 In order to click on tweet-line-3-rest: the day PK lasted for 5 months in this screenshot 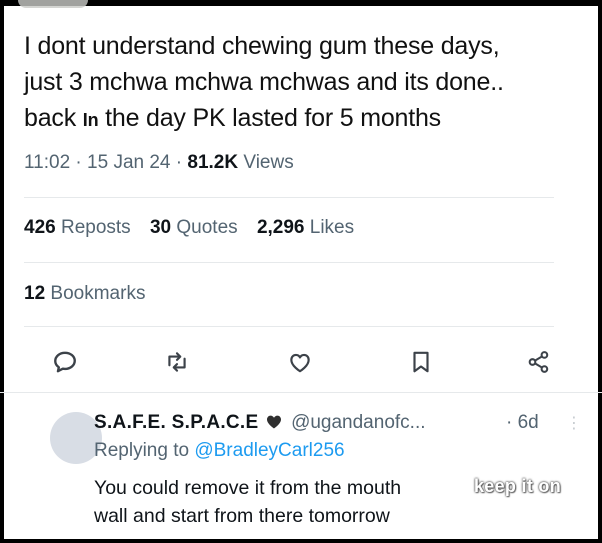, I will do `click(273, 118)`.